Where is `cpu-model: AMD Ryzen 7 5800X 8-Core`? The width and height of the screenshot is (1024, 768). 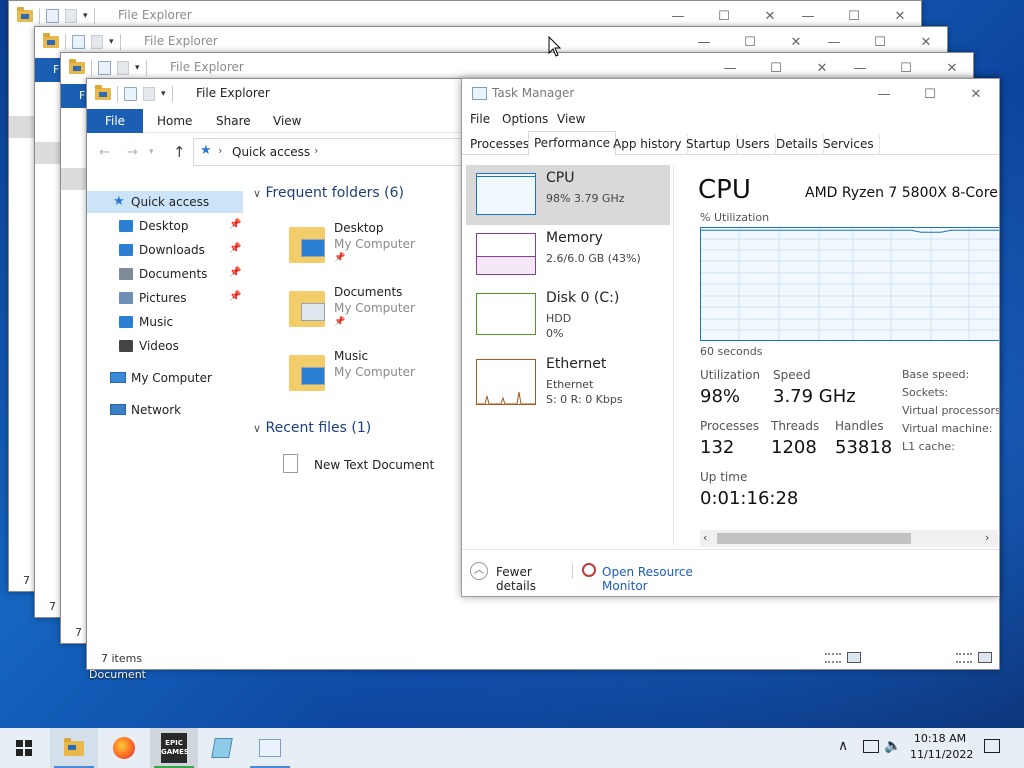
cpu-model: AMD Ryzen 7 5800X 8-Core is located at coordinates (901, 193).